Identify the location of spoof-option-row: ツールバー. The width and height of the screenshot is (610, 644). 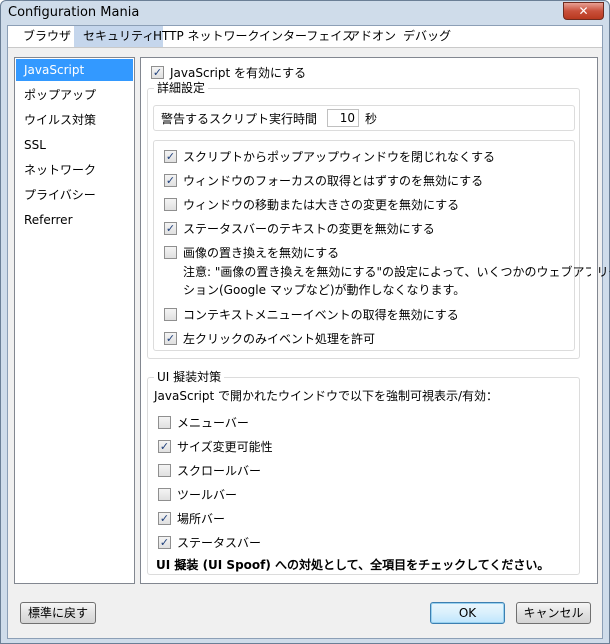
(197, 494).